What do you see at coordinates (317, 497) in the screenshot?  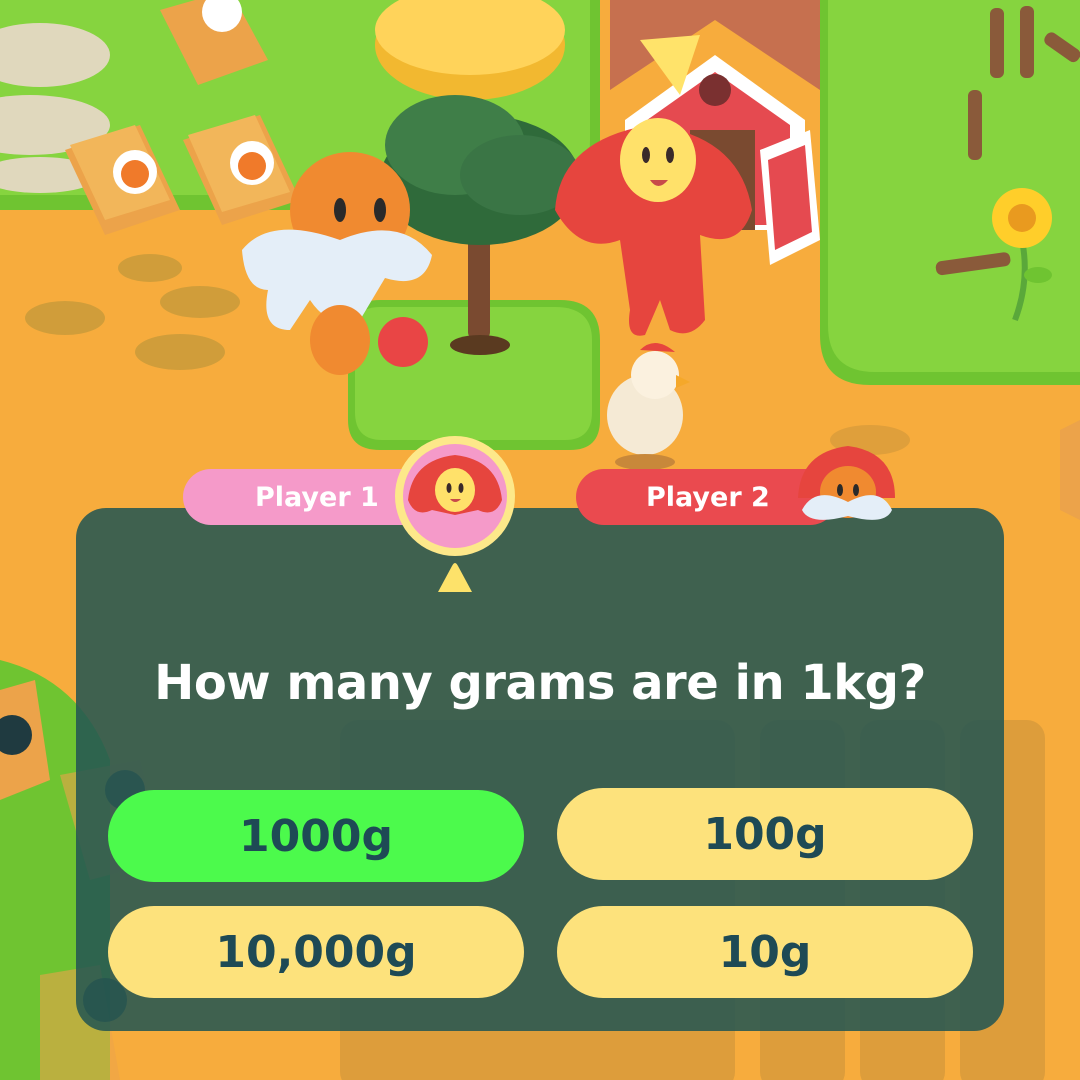 I see `player-1-label: Player 1` at bounding box center [317, 497].